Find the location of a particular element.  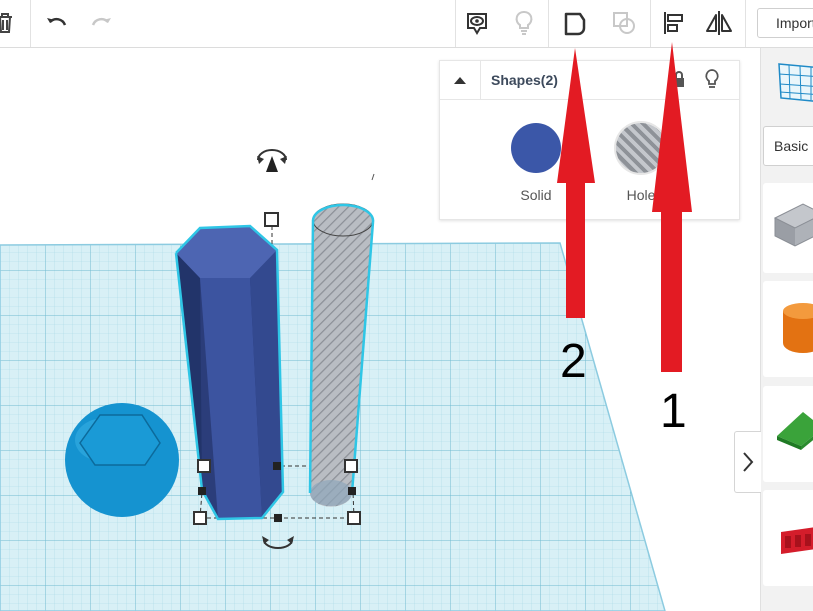

visibility-bulb-icon is located at coordinates (712, 81).